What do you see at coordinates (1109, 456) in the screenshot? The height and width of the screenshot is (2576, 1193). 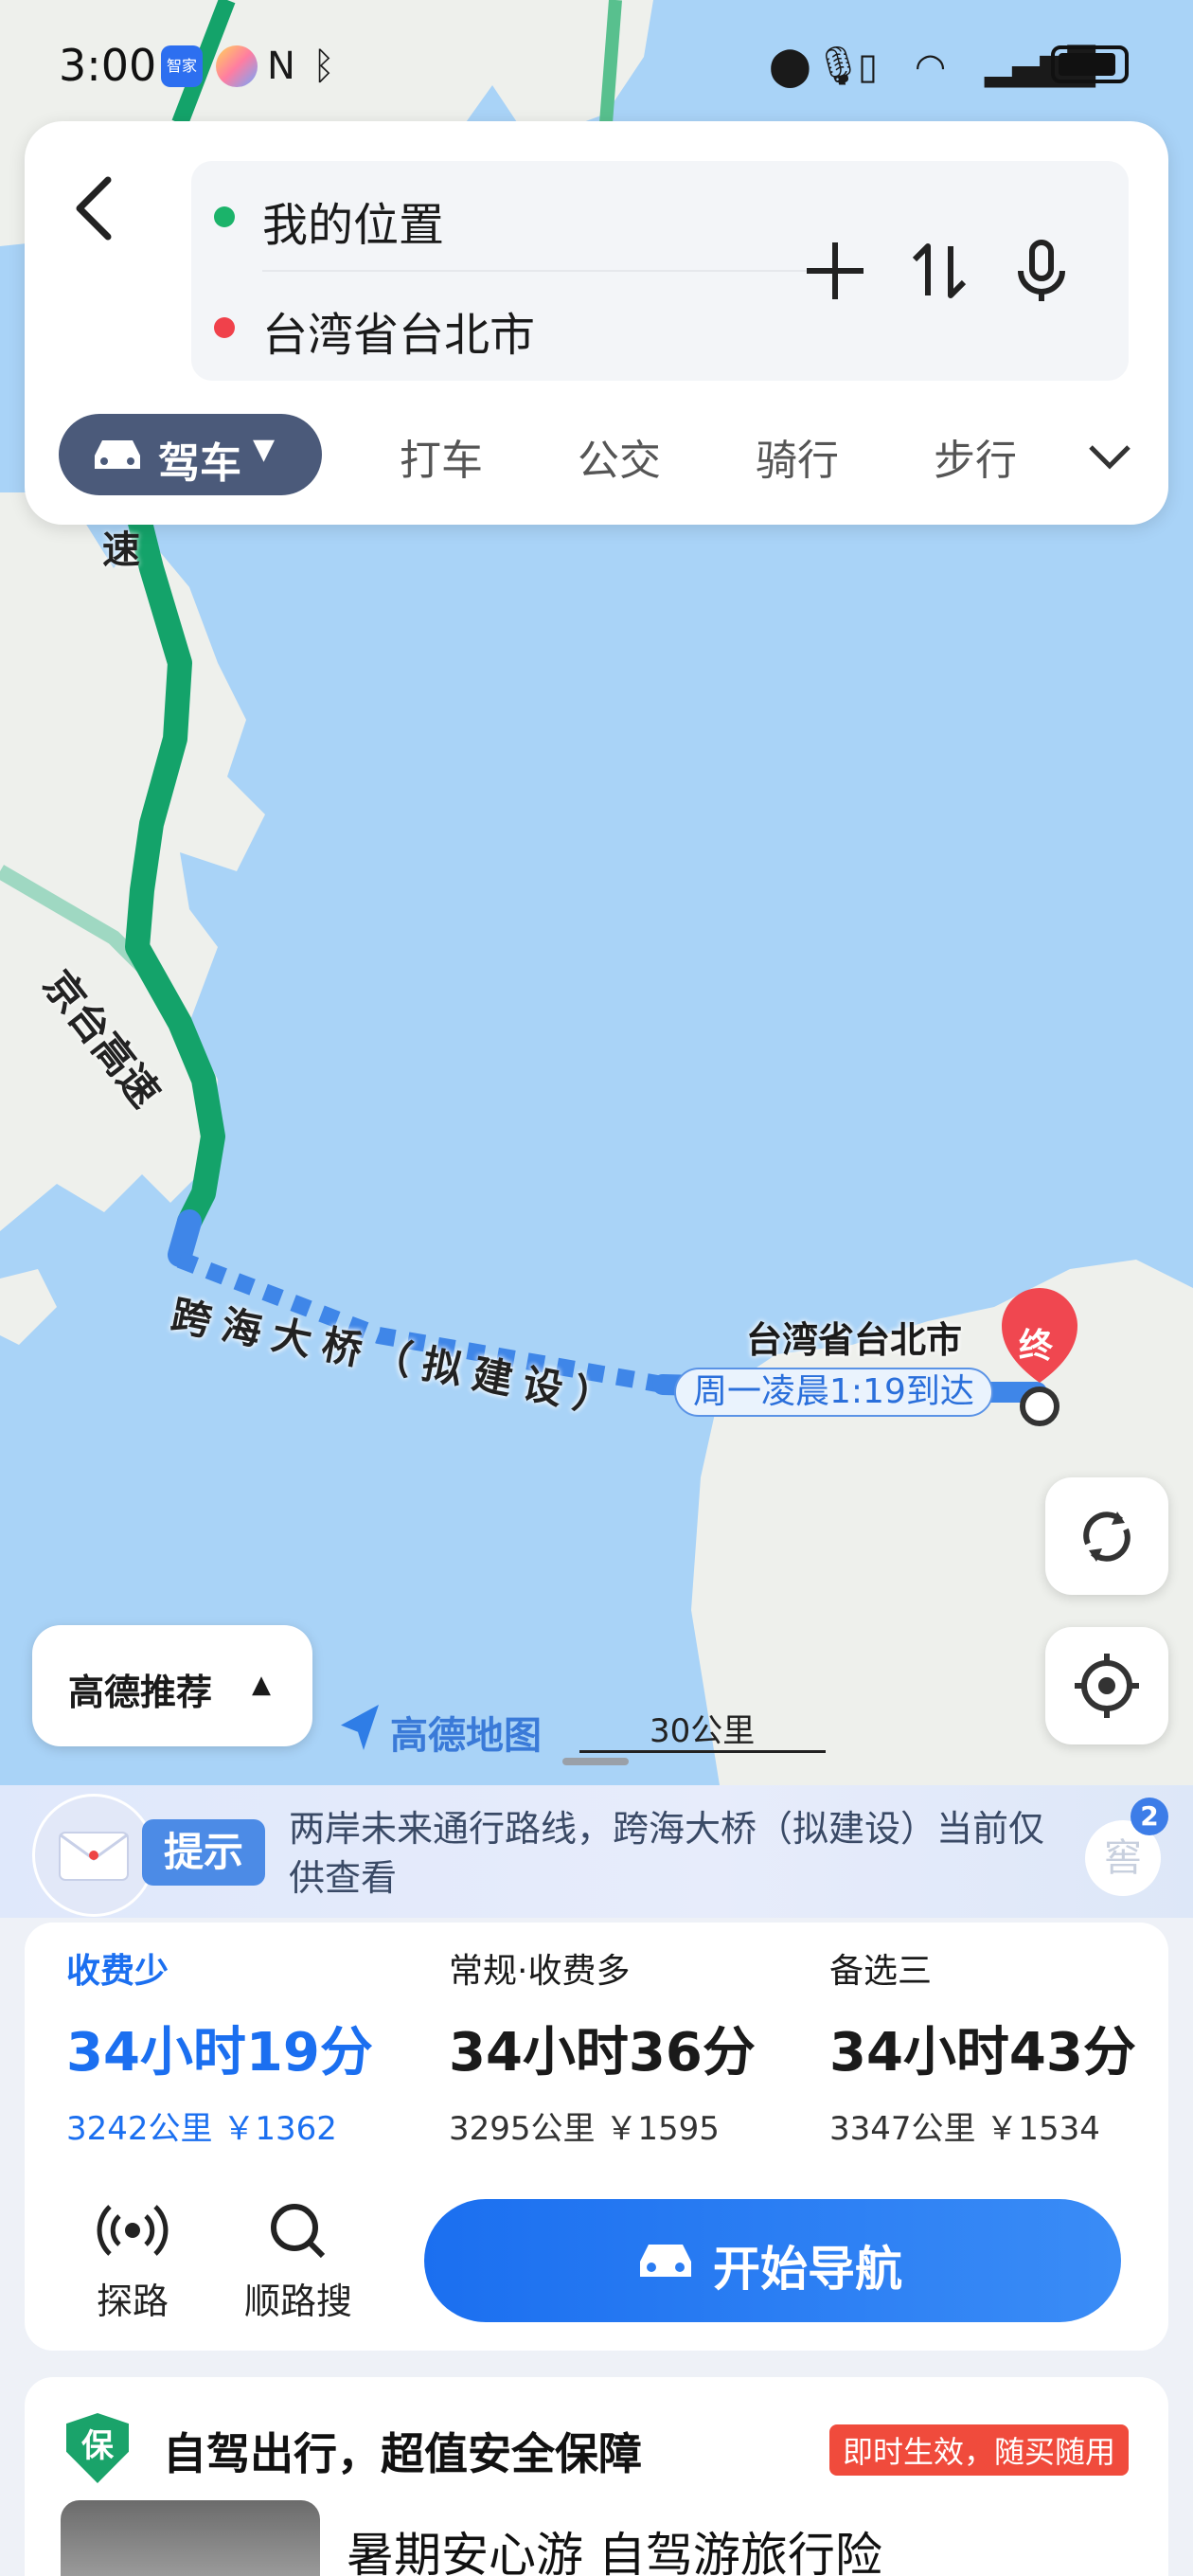 I see `chevron-down-icon` at bounding box center [1109, 456].